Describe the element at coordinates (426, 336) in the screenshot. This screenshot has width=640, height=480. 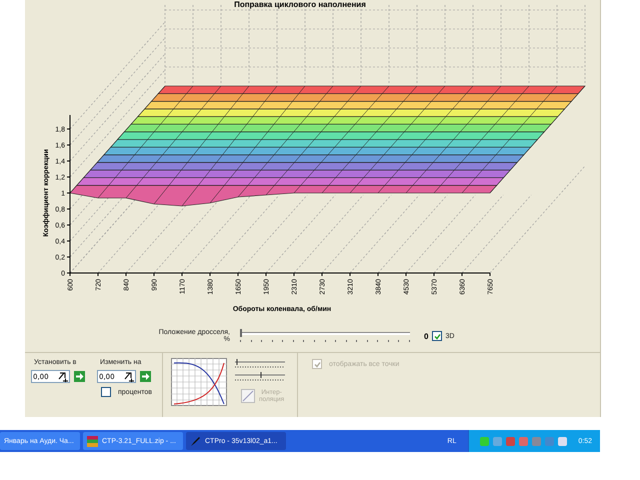
I see `throttle-reading: 0` at that location.